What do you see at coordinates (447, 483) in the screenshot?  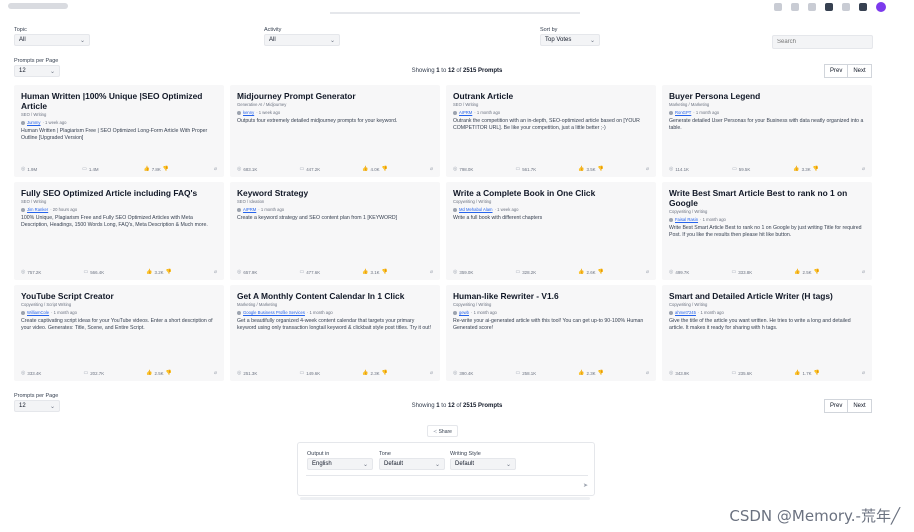 I see `prompt-textarea` at bounding box center [447, 483].